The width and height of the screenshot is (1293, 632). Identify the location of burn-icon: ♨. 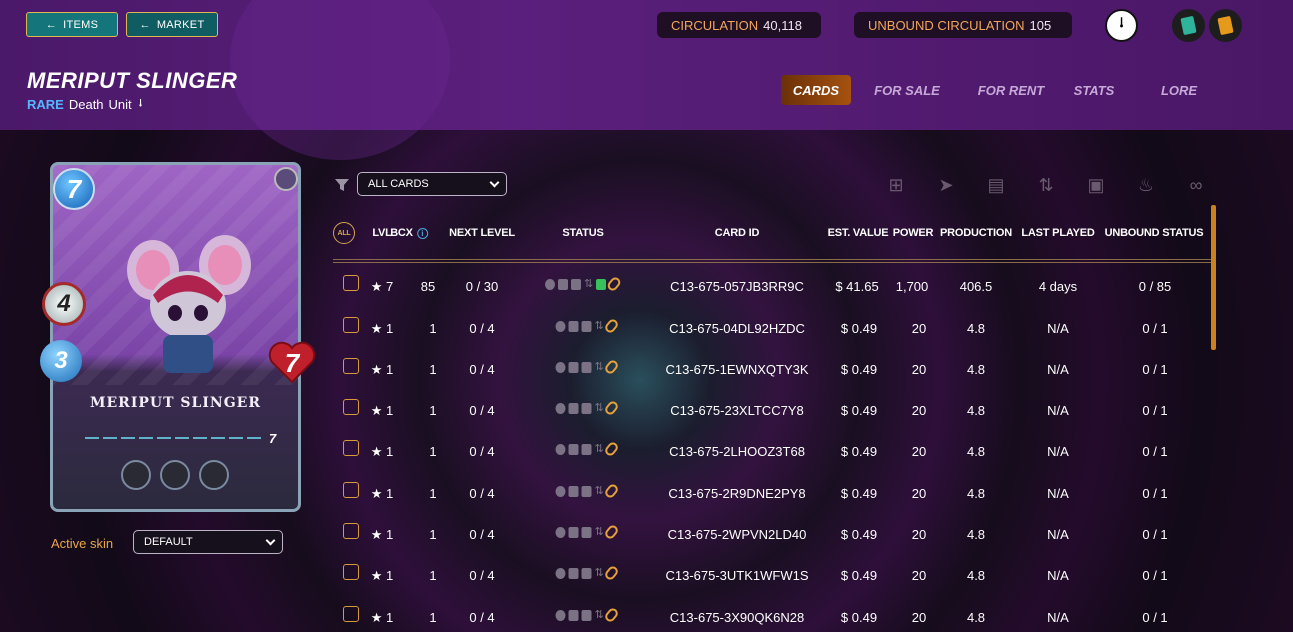
(1146, 185).